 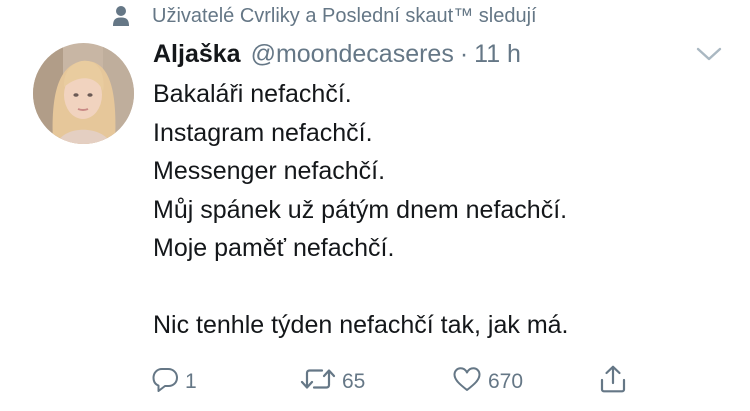 What do you see at coordinates (191, 381) in the screenshot?
I see `reply-count: 1` at bounding box center [191, 381].